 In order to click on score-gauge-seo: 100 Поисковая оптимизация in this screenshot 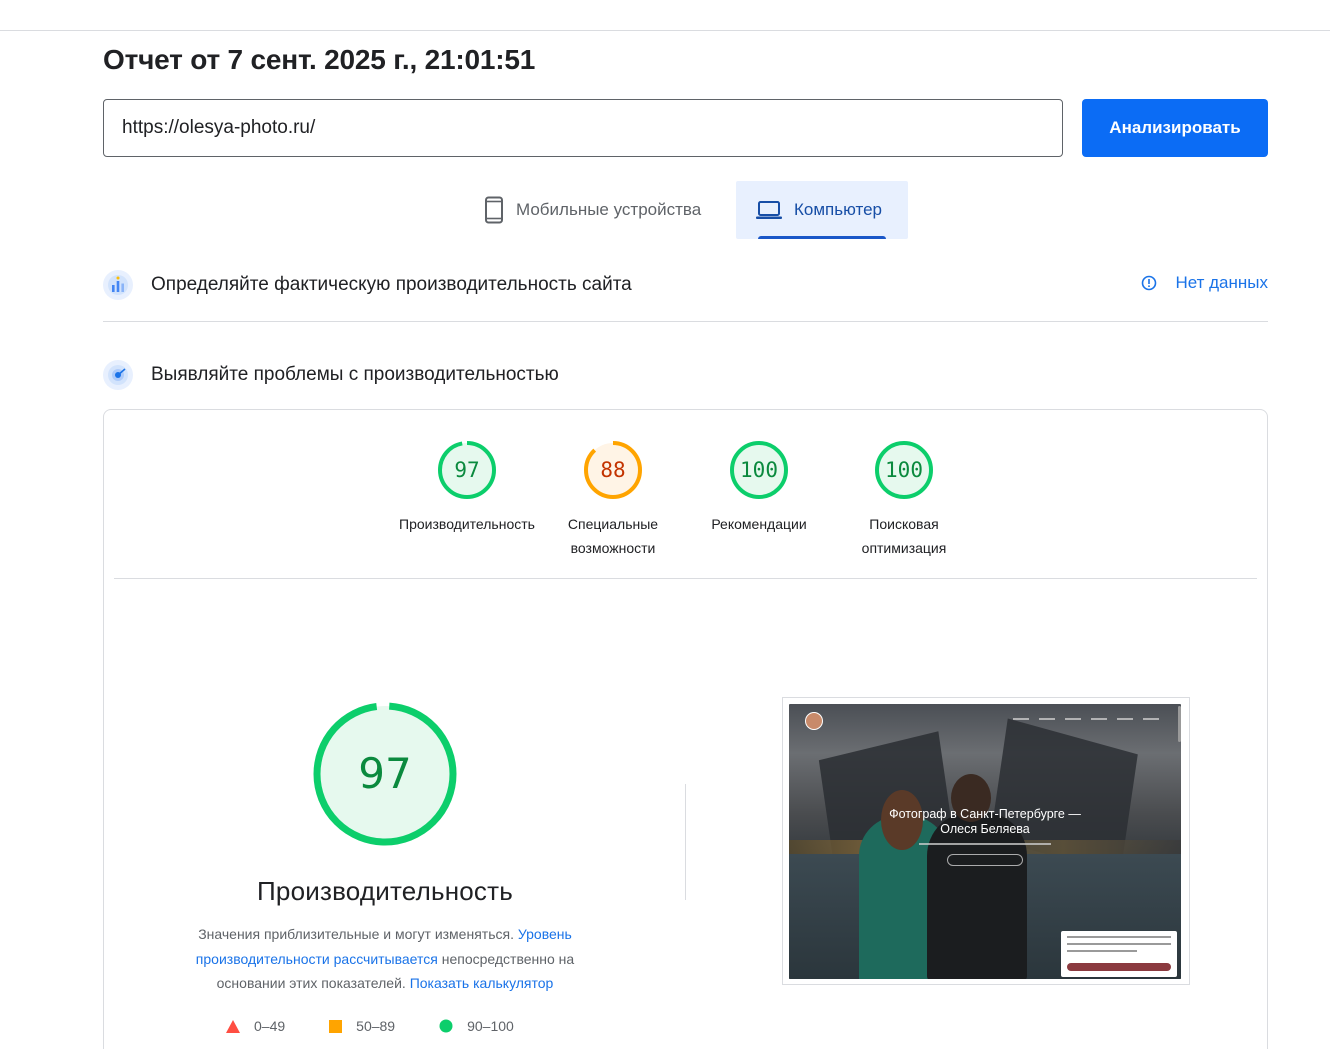, I will do `click(904, 500)`.